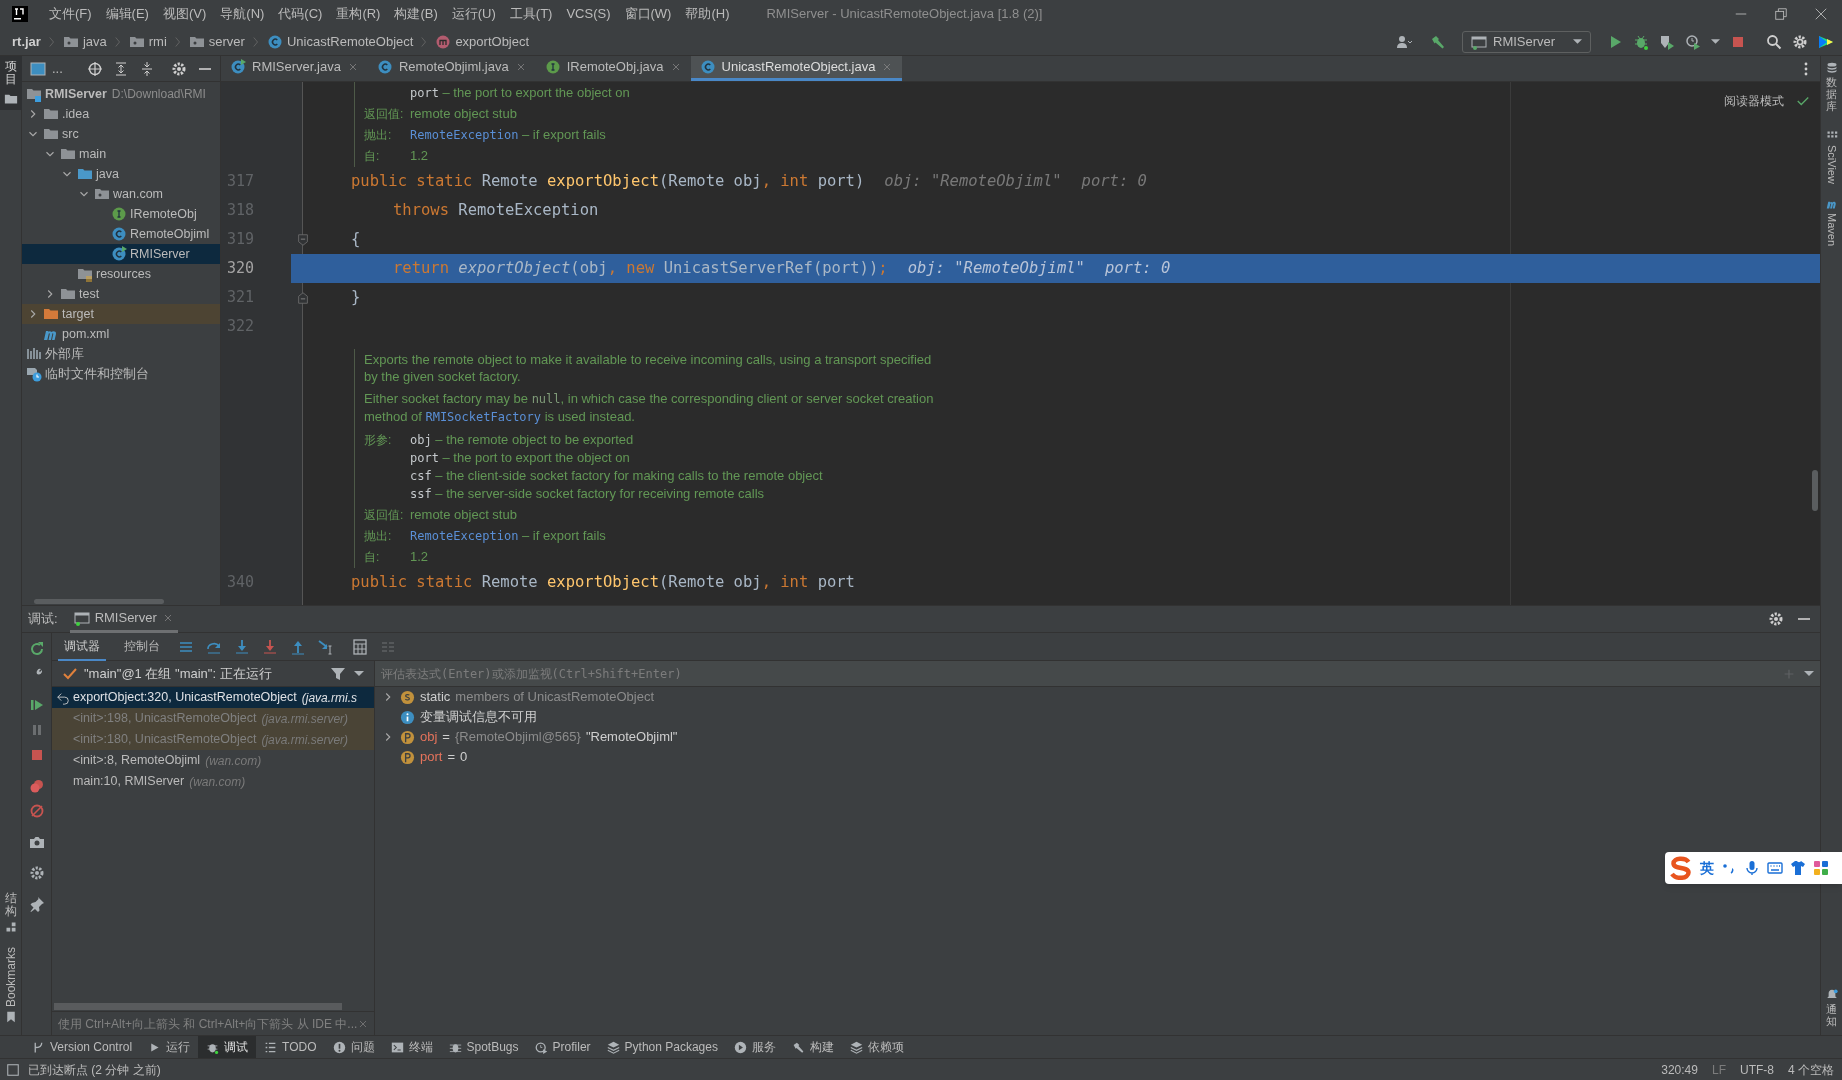 Image resolution: width=1842 pixels, height=1080 pixels. Describe the element at coordinates (36, 904) in the screenshot. I see `pin-icon` at that location.